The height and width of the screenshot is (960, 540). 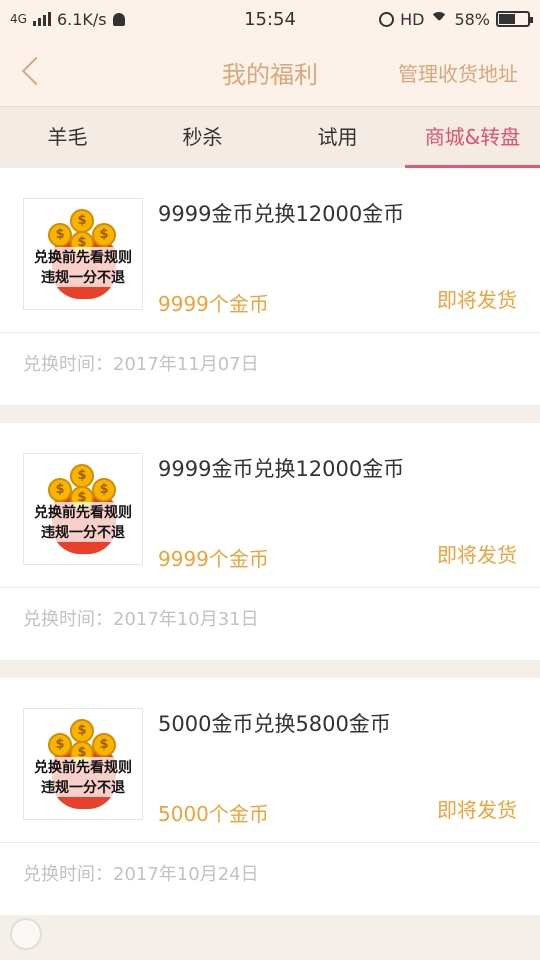 What do you see at coordinates (67, 137) in the screenshot?
I see `tab-wool: 羊毛` at bounding box center [67, 137].